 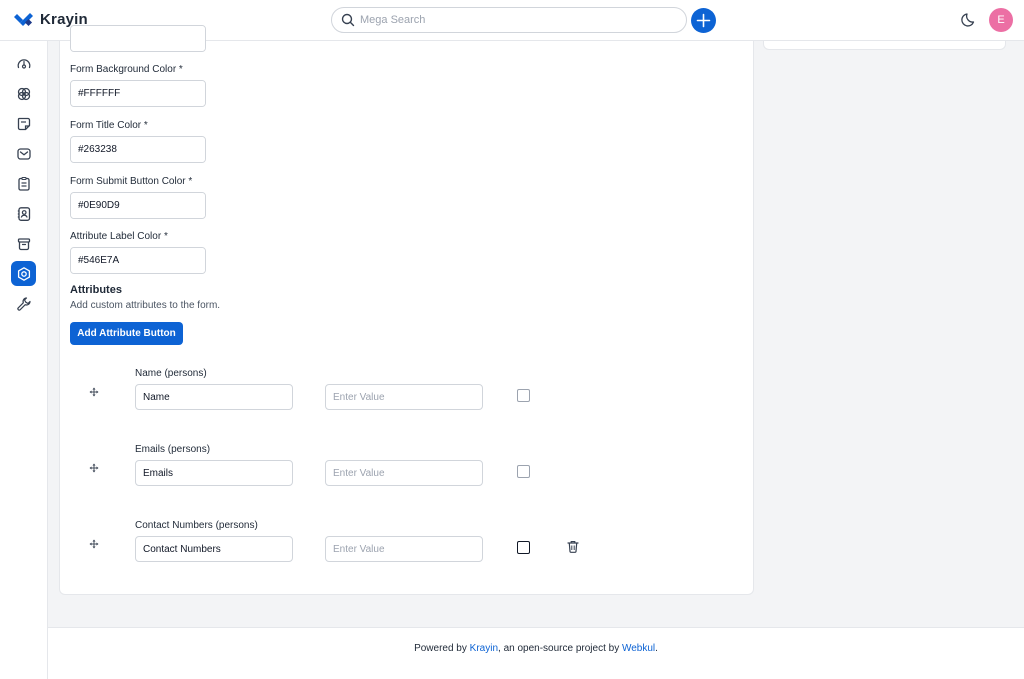 I want to click on sidebar-item-contacts, so click(x=23, y=213).